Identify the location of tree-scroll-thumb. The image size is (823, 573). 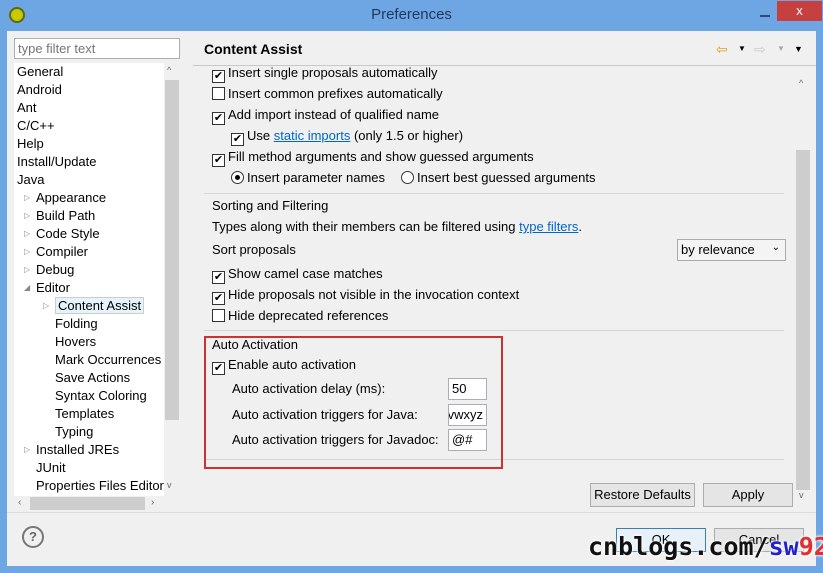
(172, 250).